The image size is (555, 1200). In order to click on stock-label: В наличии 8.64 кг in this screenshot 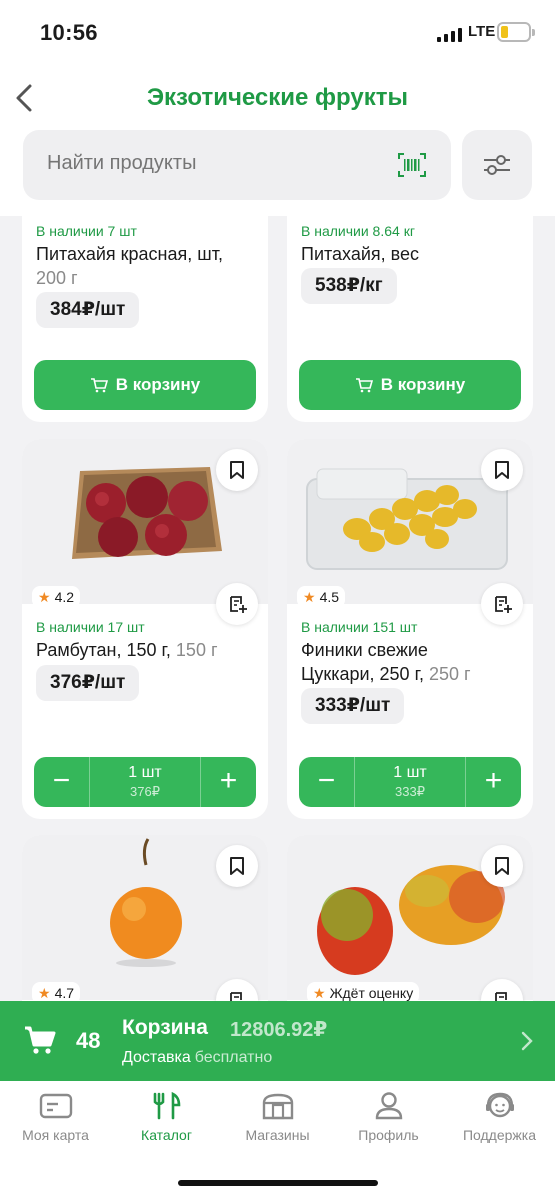, I will do `click(358, 231)`.